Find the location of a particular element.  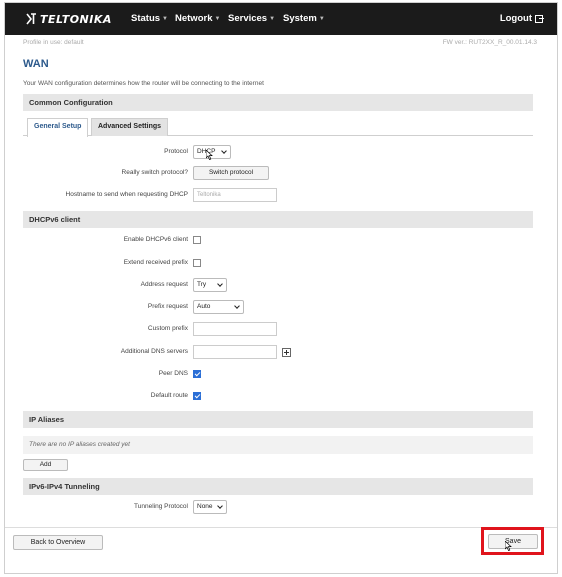

default-route-row: Default route is located at coordinates (278, 397).